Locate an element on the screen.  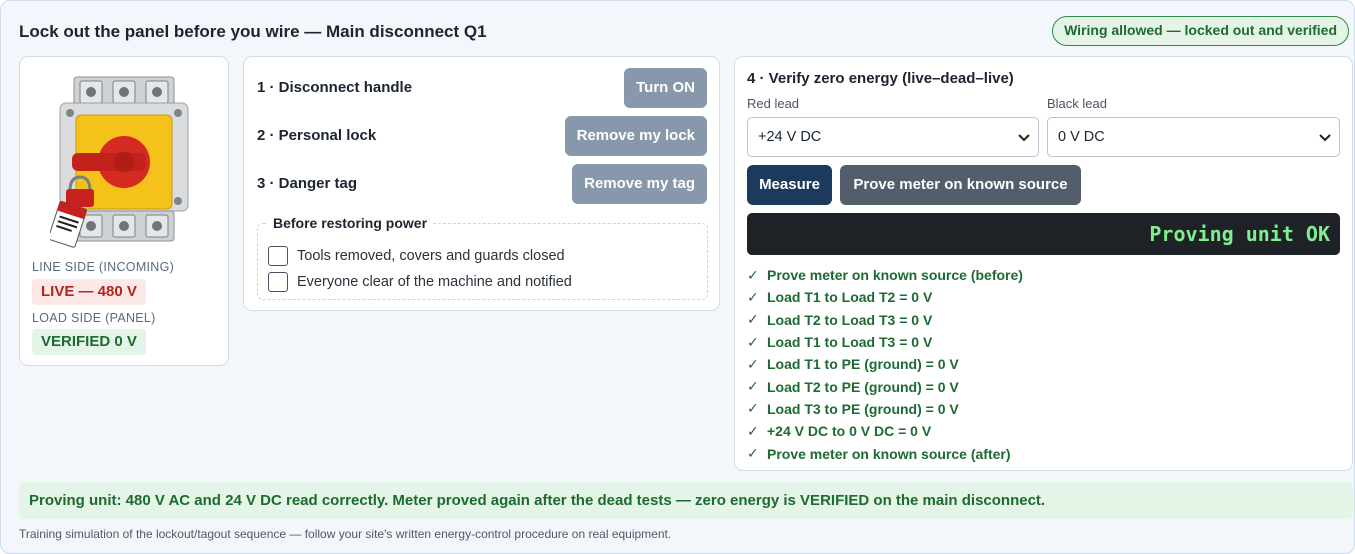
test-result-item: ✓ +24 V DC to 0 V DC = 0 V is located at coordinates (885, 431).